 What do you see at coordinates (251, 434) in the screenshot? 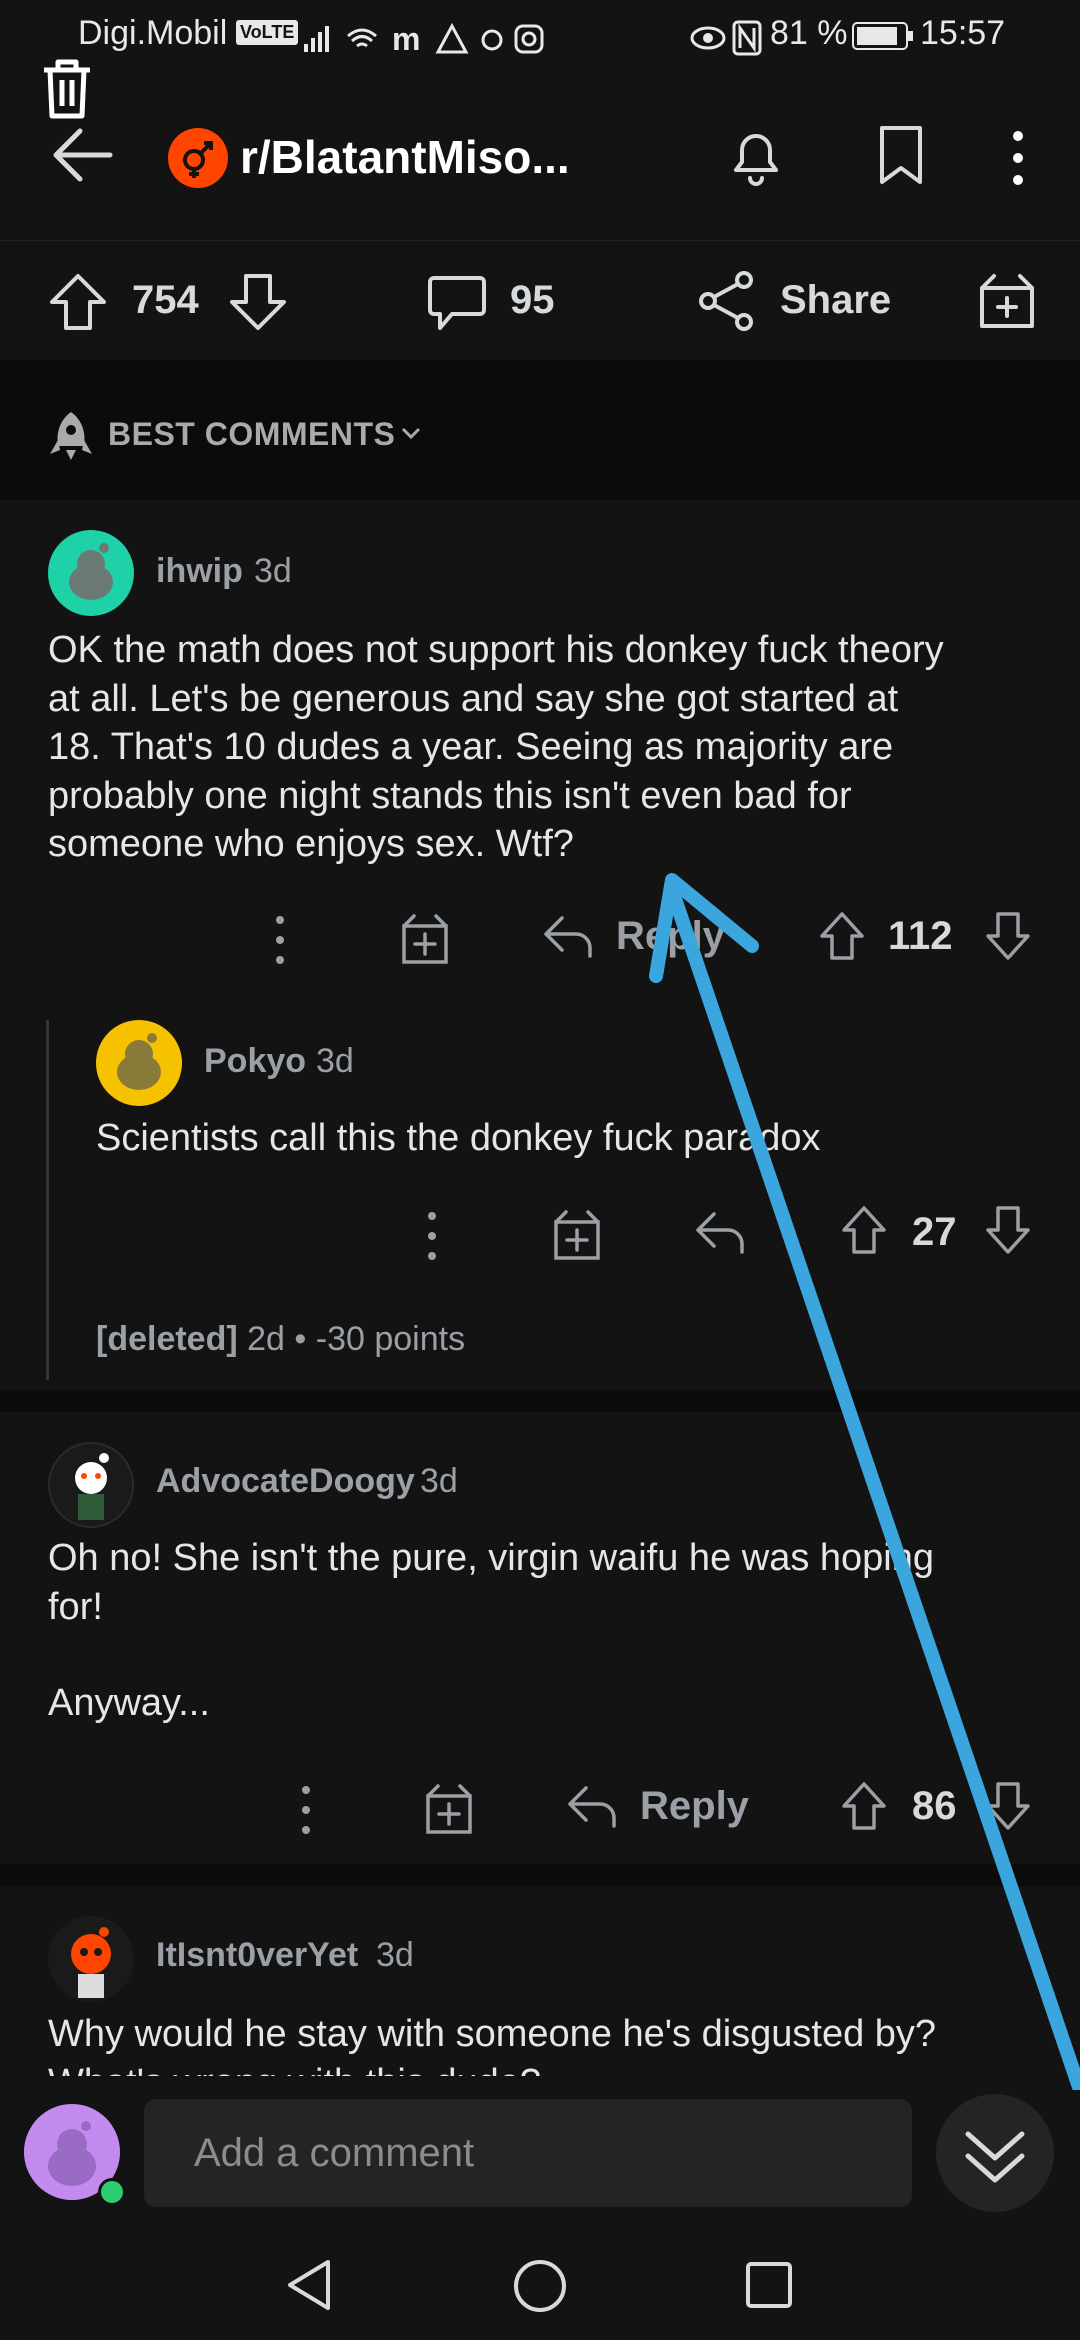
I see `sort-label: BEST COMMENTS` at bounding box center [251, 434].